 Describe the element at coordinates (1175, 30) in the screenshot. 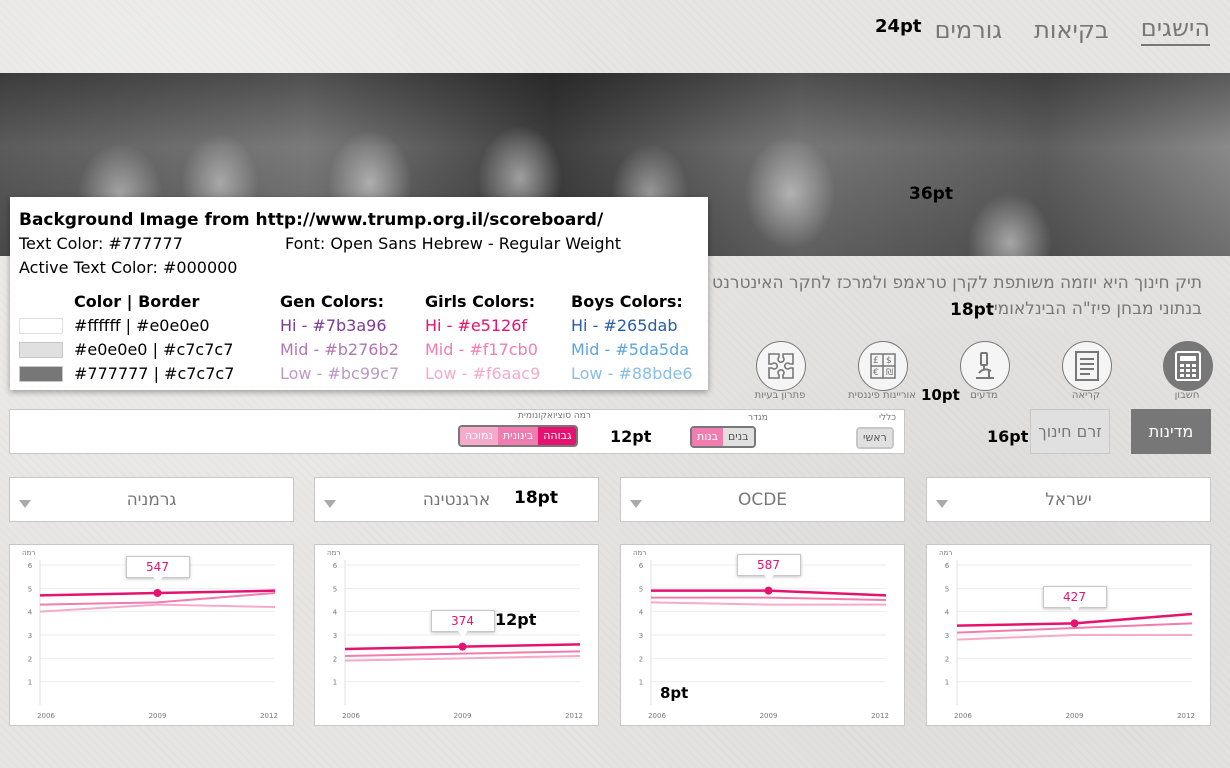

I see `nav-achievements: הישגים` at that location.